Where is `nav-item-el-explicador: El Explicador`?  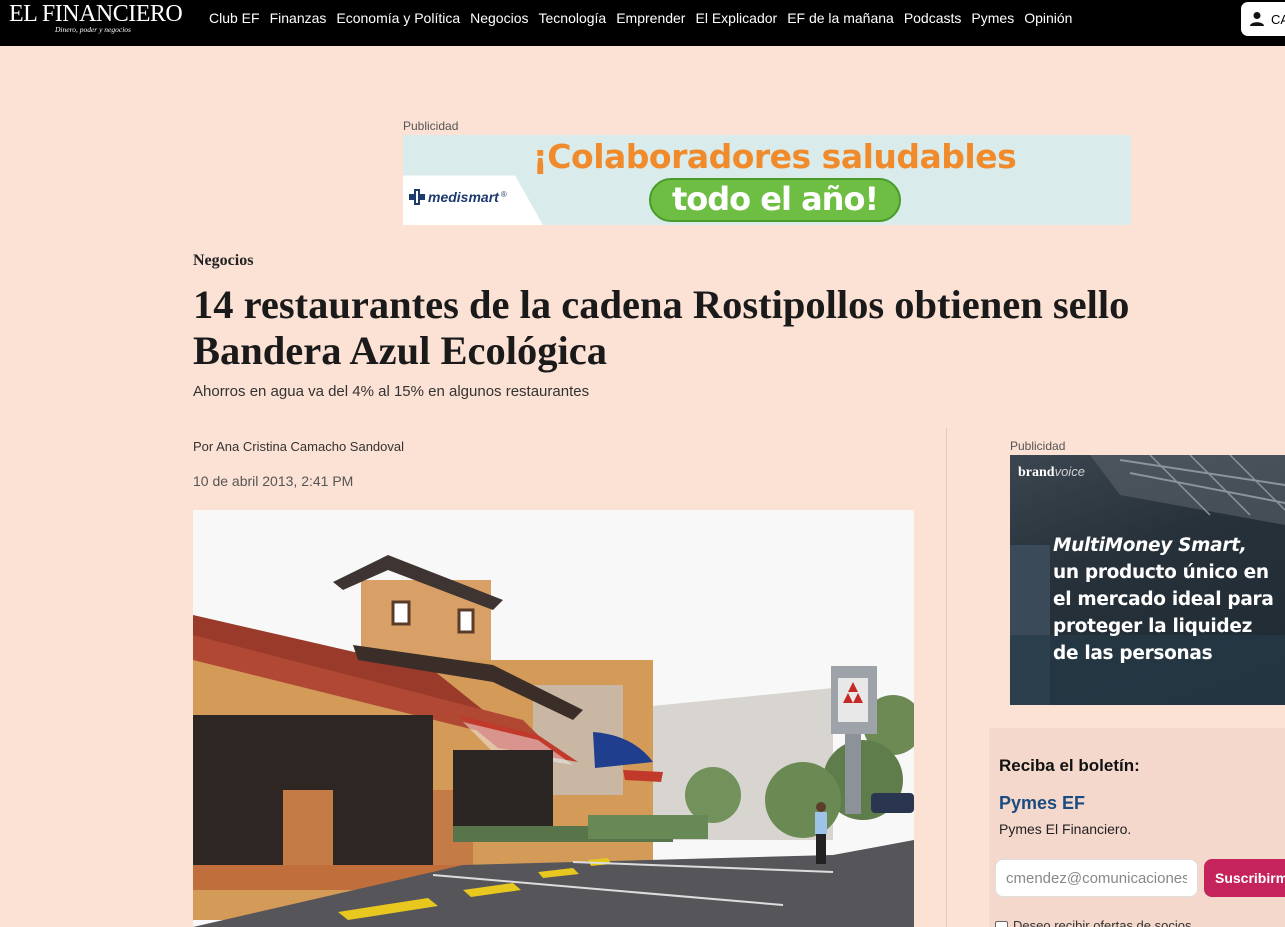 nav-item-el-explicador: El Explicador is located at coordinates (736, 18).